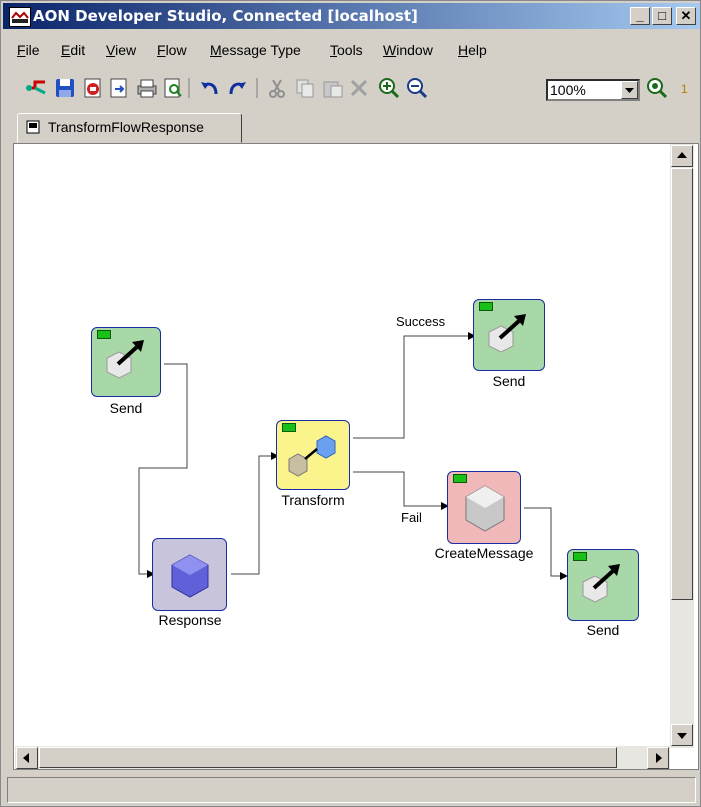 The height and width of the screenshot is (807, 701). Describe the element at coordinates (484, 553) in the screenshot. I see `node-label-createmessage: CreateMessage` at that location.